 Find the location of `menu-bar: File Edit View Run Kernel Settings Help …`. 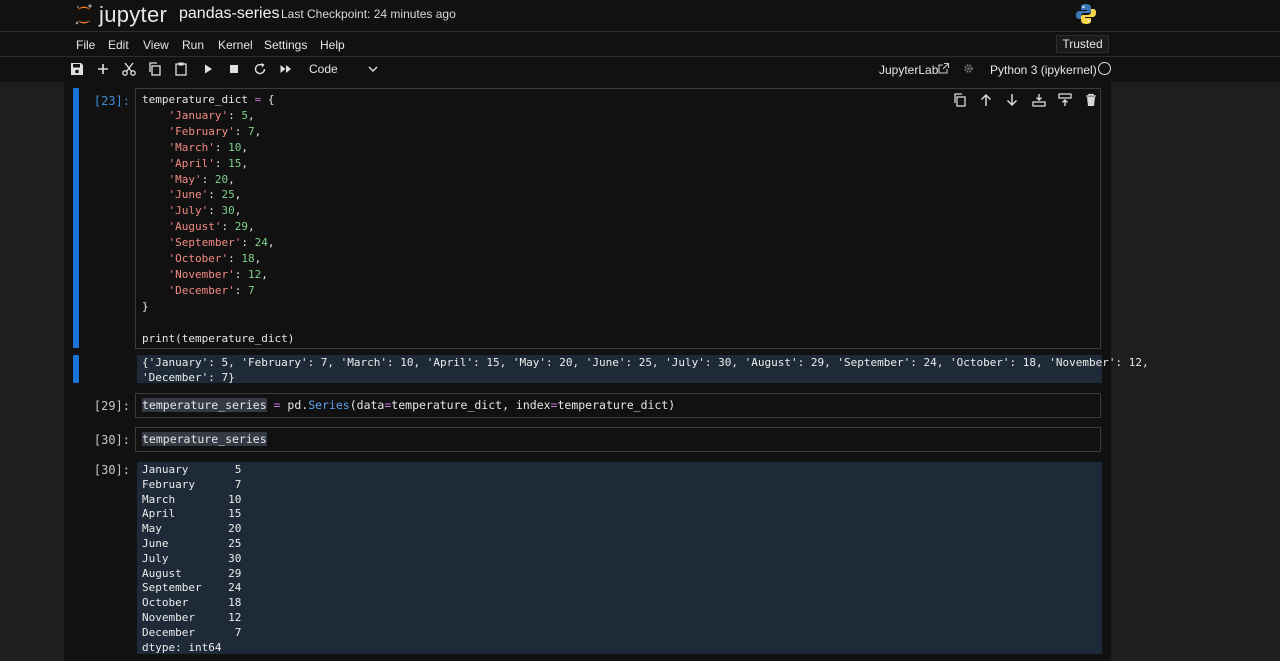

menu-bar: File Edit View Run Kernel Settings Help … is located at coordinates (640, 44).